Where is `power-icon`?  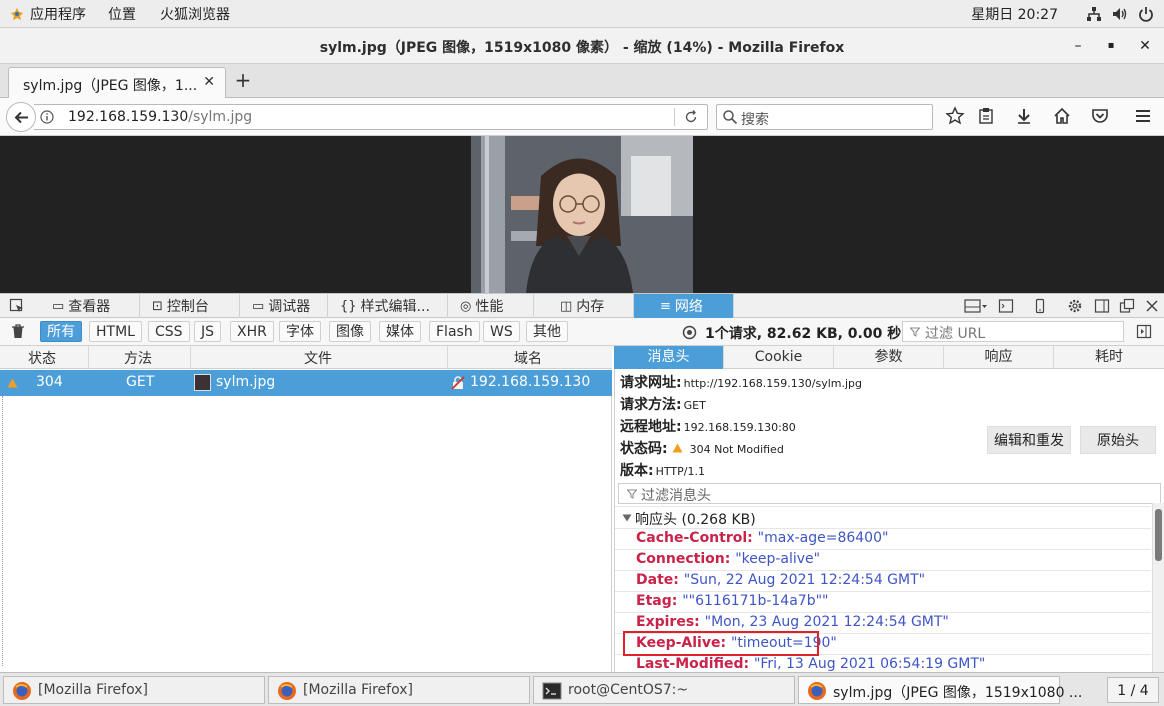 power-icon is located at coordinates (1146, 14).